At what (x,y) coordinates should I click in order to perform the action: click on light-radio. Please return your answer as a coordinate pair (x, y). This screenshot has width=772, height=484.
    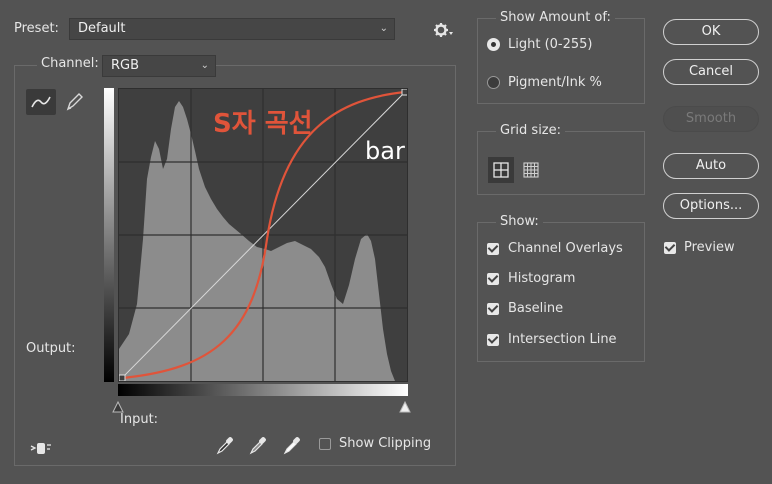
    Looking at the image, I should click on (493, 44).